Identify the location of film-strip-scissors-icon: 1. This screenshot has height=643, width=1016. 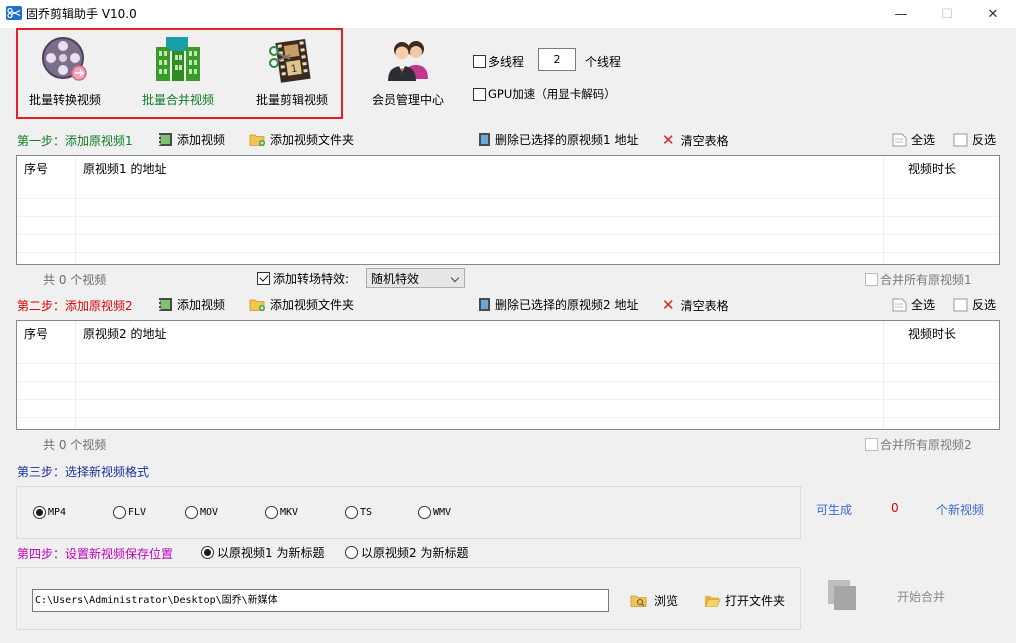
(290, 60).